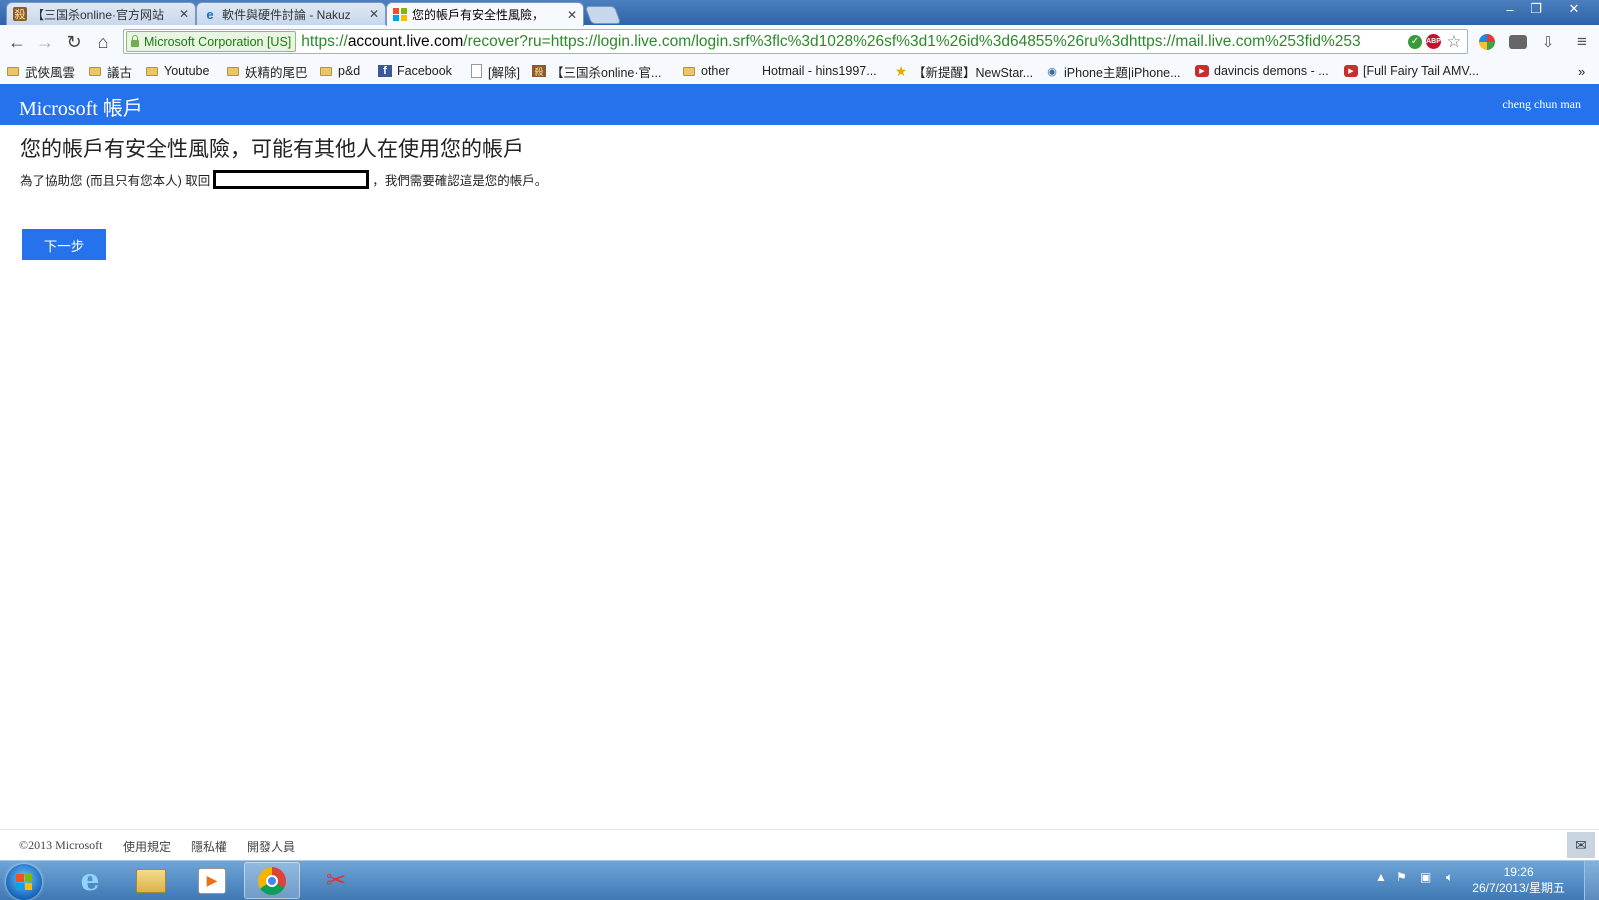 The width and height of the screenshot is (1599, 900). Describe the element at coordinates (385, 71) in the screenshot. I see `facebook-icon: f` at that location.